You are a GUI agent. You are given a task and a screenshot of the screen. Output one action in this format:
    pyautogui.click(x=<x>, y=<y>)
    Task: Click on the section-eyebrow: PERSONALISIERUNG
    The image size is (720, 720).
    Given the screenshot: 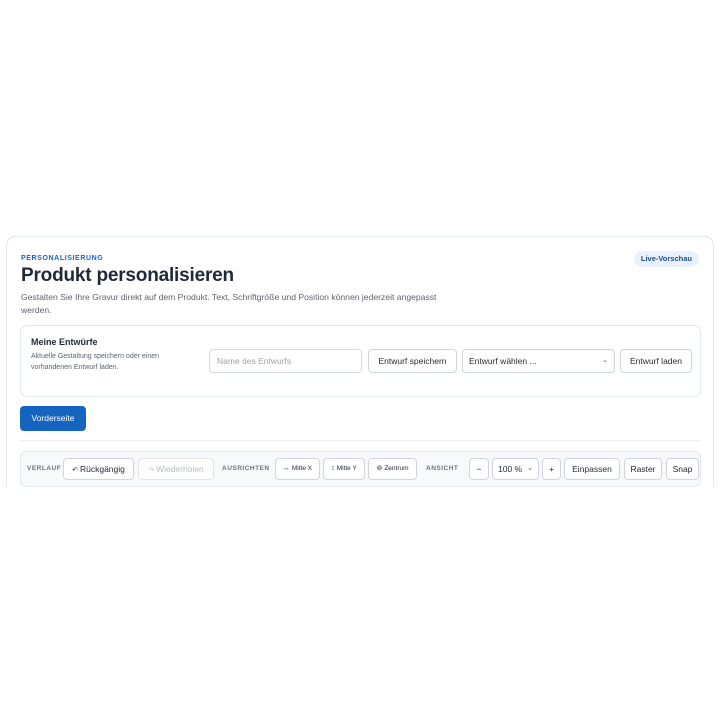 What is the action you would take?
    pyautogui.click(x=62, y=258)
    